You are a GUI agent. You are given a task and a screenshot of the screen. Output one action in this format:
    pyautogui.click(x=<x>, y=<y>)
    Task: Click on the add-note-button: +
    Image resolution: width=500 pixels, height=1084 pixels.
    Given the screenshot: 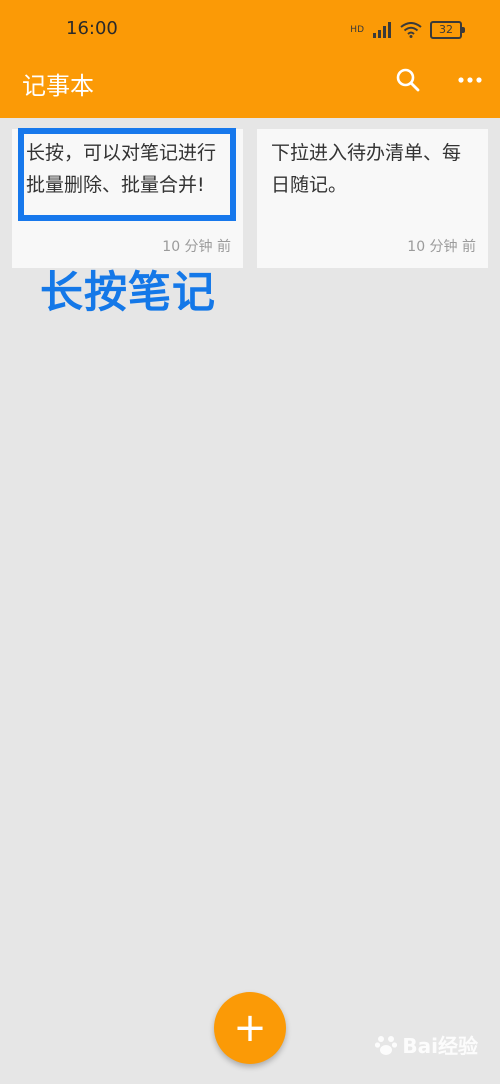 What is the action you would take?
    pyautogui.click(x=250, y=1028)
    